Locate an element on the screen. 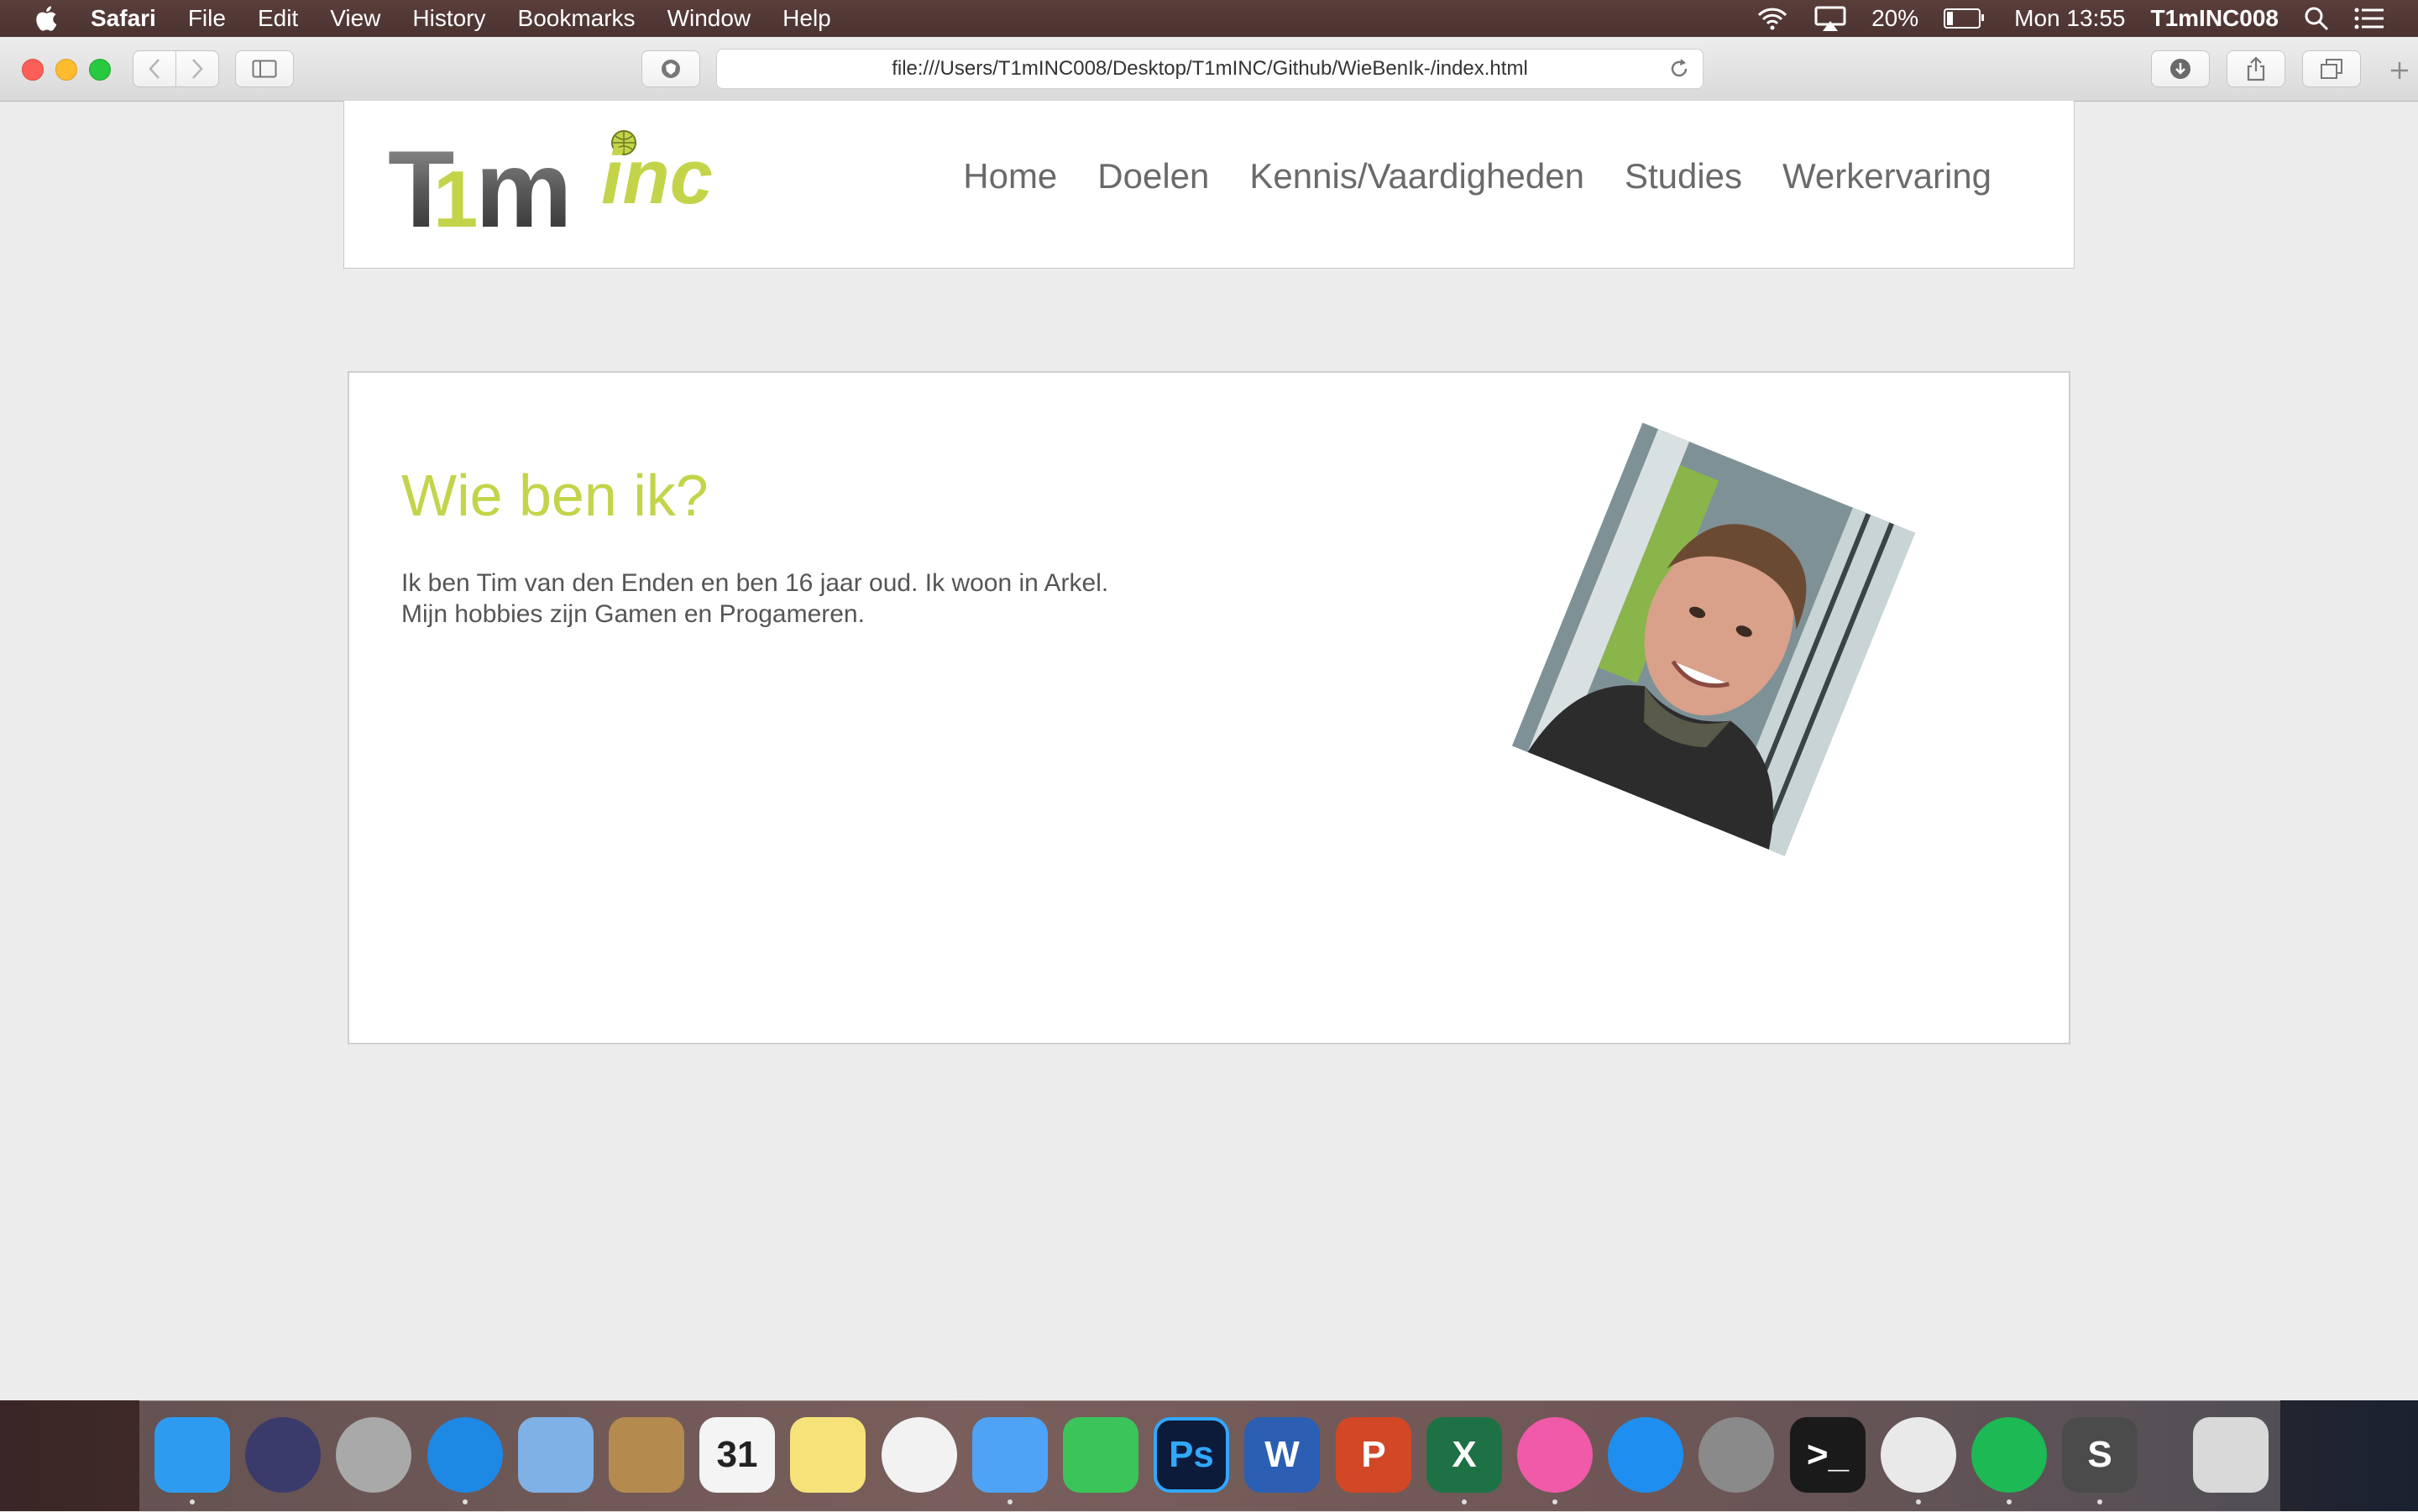 Image resolution: width=2418 pixels, height=1512 pixels. menu-help: Help is located at coordinates (806, 18).